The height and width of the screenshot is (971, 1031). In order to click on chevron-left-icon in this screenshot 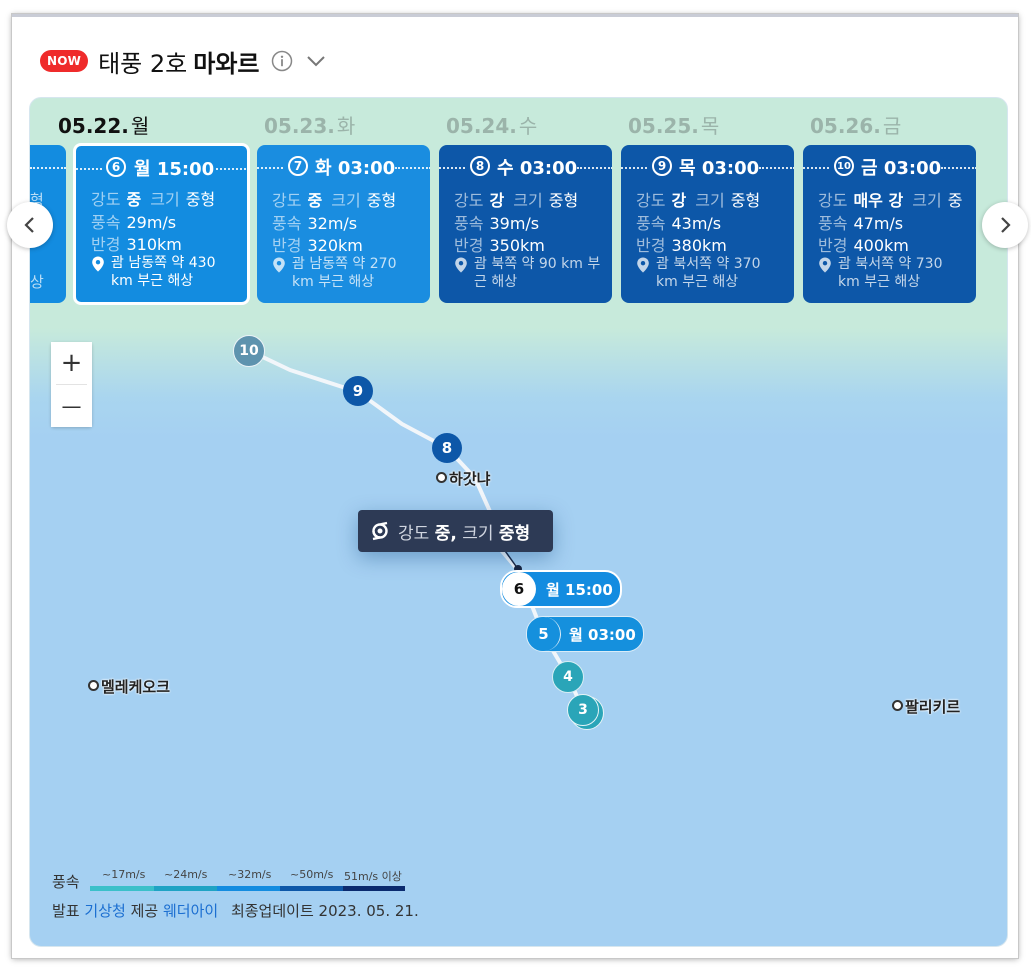, I will do `click(29, 225)`.